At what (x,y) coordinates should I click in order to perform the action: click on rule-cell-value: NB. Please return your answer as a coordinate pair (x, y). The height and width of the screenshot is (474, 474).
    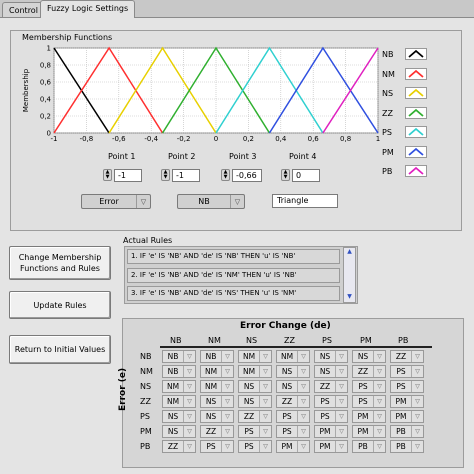
    Looking at the image, I should click on (173, 356).